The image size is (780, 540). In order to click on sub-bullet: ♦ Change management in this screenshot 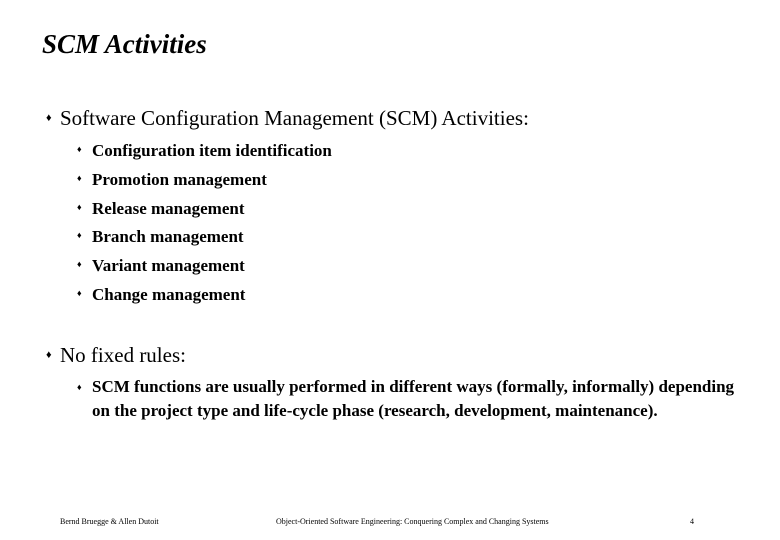, I will do `click(161, 295)`.